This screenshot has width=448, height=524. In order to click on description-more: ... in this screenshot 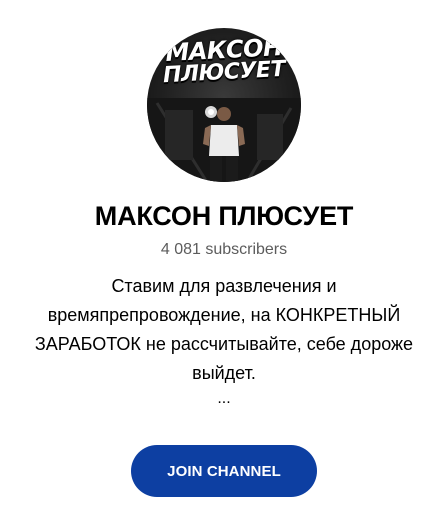, I will do `click(223, 399)`.